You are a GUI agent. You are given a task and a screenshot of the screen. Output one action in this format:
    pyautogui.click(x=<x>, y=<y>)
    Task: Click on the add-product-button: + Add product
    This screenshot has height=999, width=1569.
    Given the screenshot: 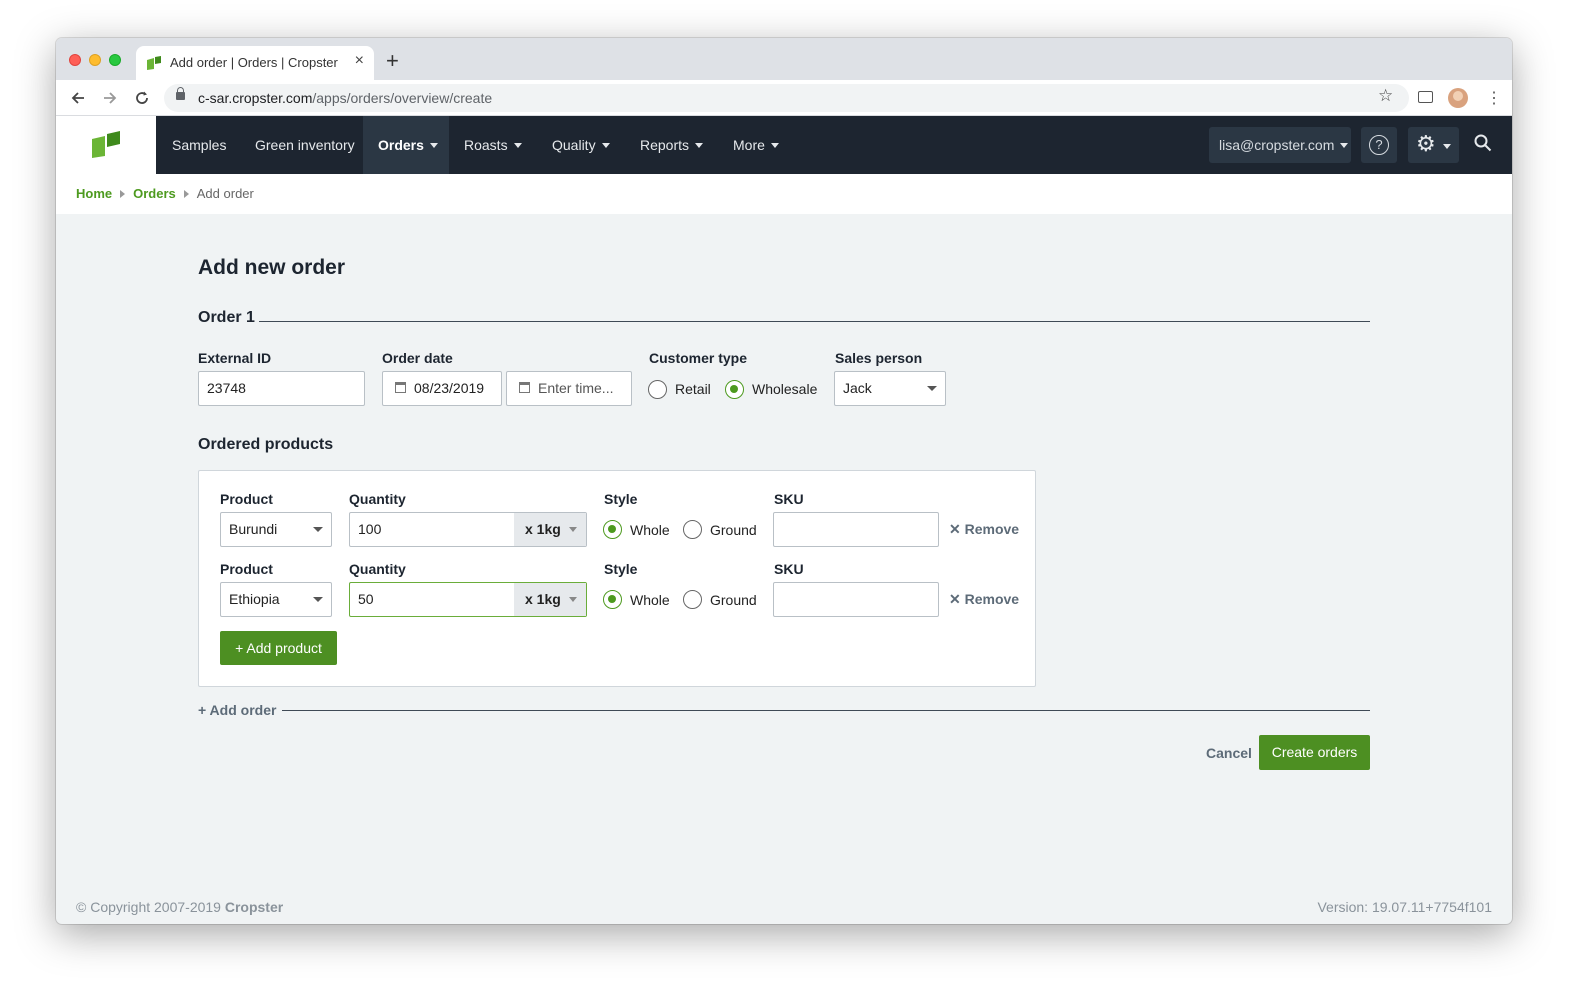 What is the action you would take?
    pyautogui.click(x=278, y=648)
    